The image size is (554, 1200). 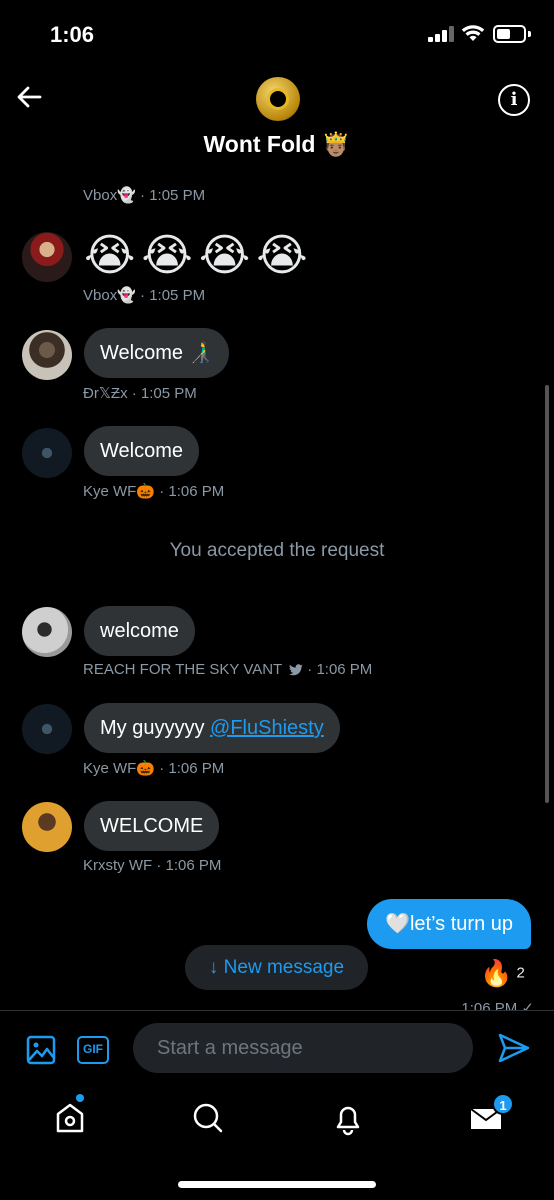 I want to click on conversation-header: Wont Fold 🤴🏽 i, so click(x=277, y=120).